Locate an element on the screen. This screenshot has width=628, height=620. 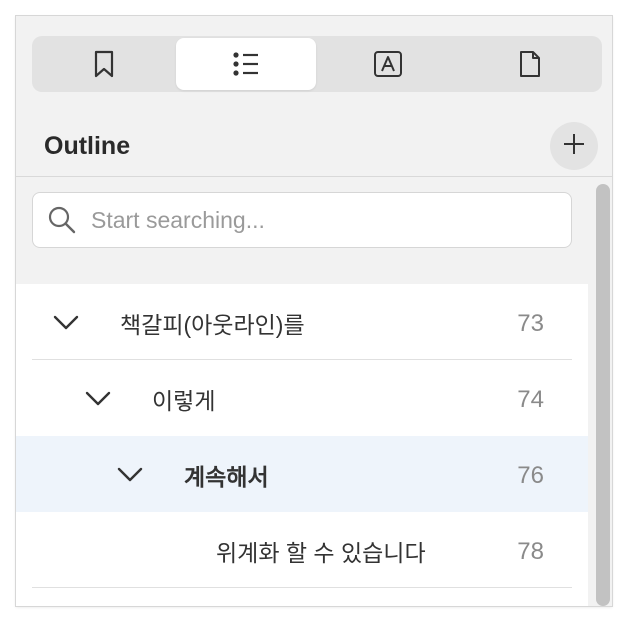
outline-item: 위계화 할 수 있습니다 78 is located at coordinates (302, 550).